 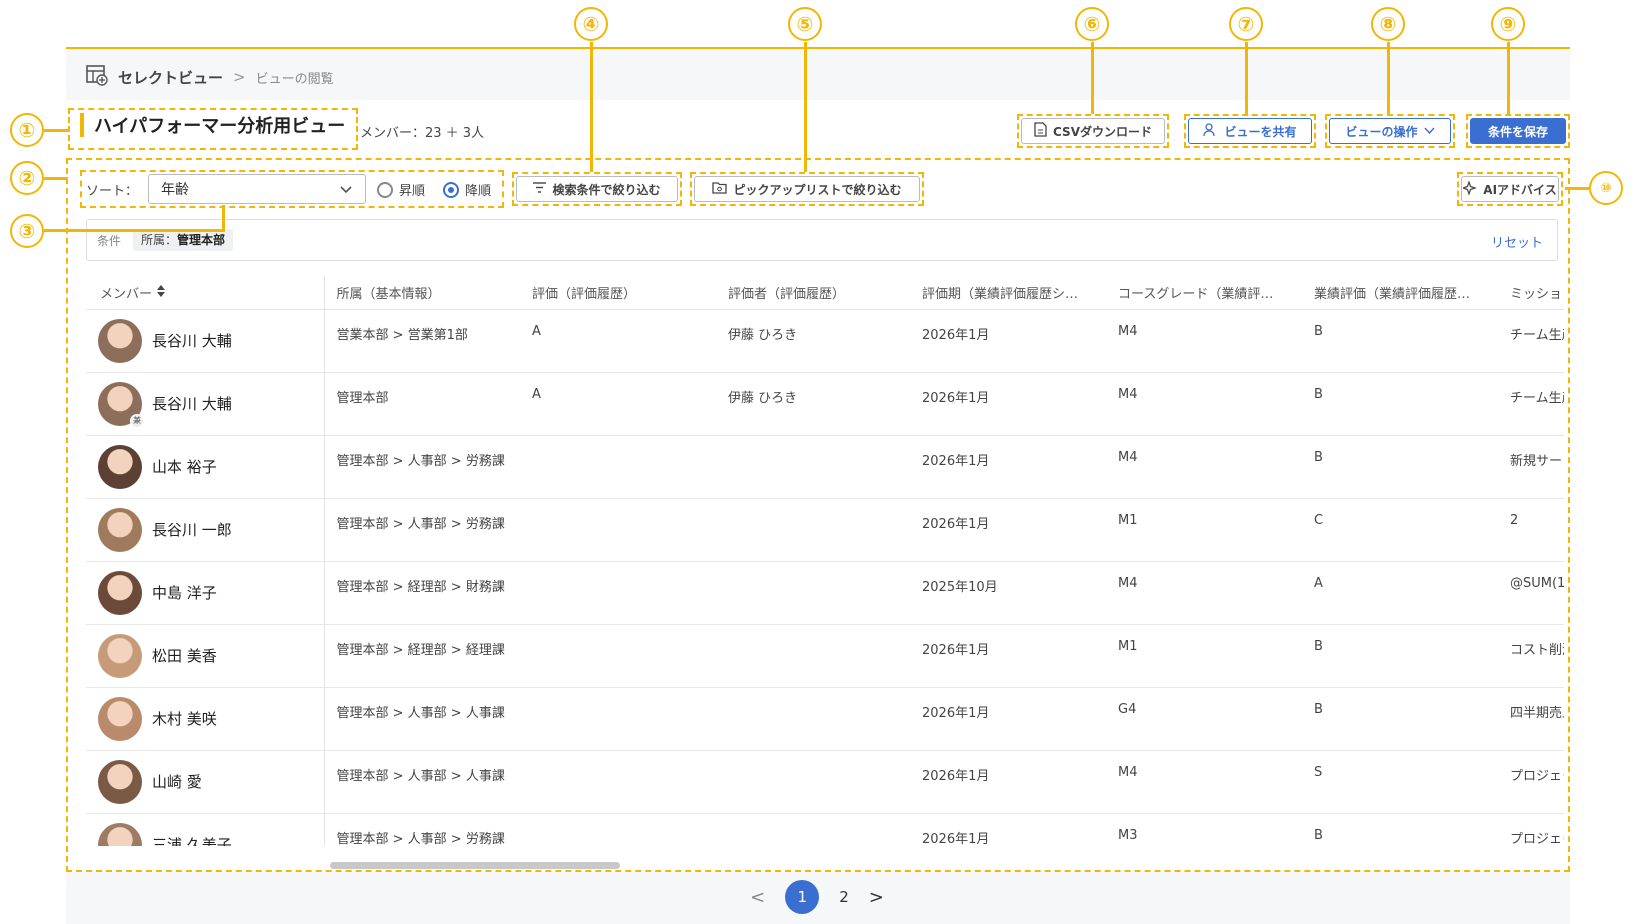 What do you see at coordinates (170, 77) in the screenshot?
I see `breadcrumb-home: セレクトビュー` at bounding box center [170, 77].